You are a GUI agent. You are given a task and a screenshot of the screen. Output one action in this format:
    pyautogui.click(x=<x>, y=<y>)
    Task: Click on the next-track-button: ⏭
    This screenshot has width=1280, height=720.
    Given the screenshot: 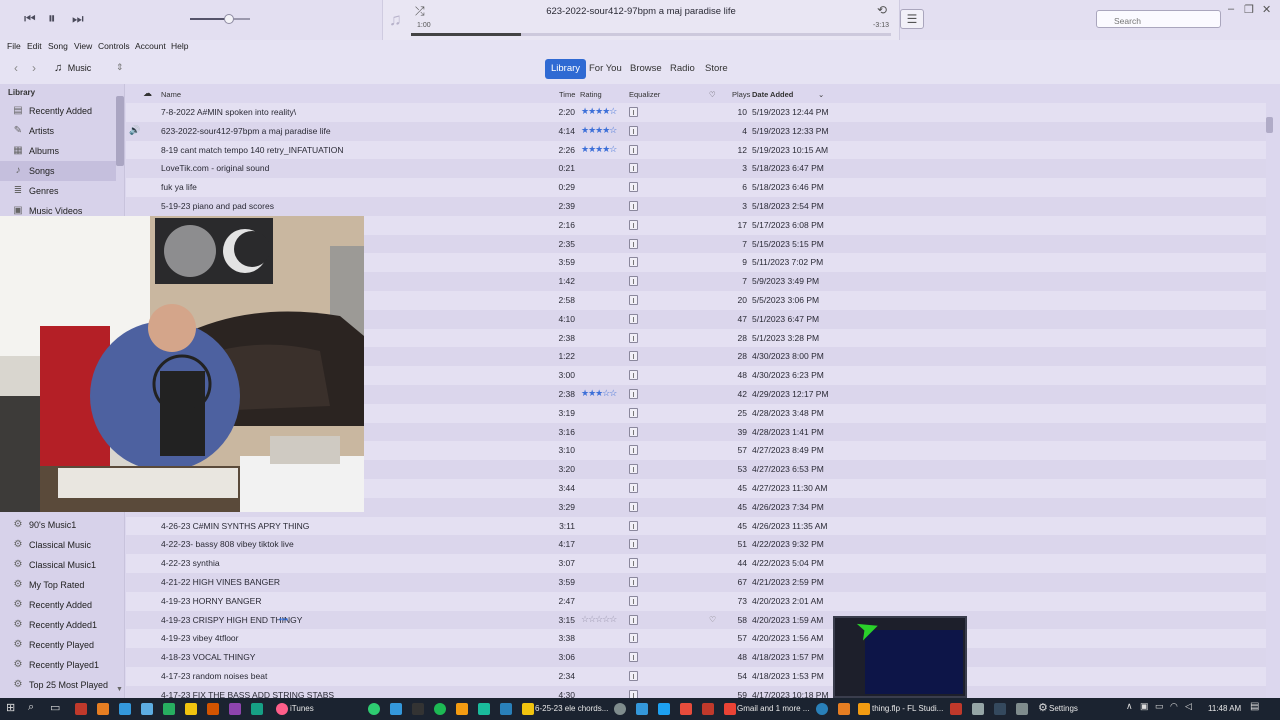 What is the action you would take?
    pyautogui.click(x=78, y=19)
    